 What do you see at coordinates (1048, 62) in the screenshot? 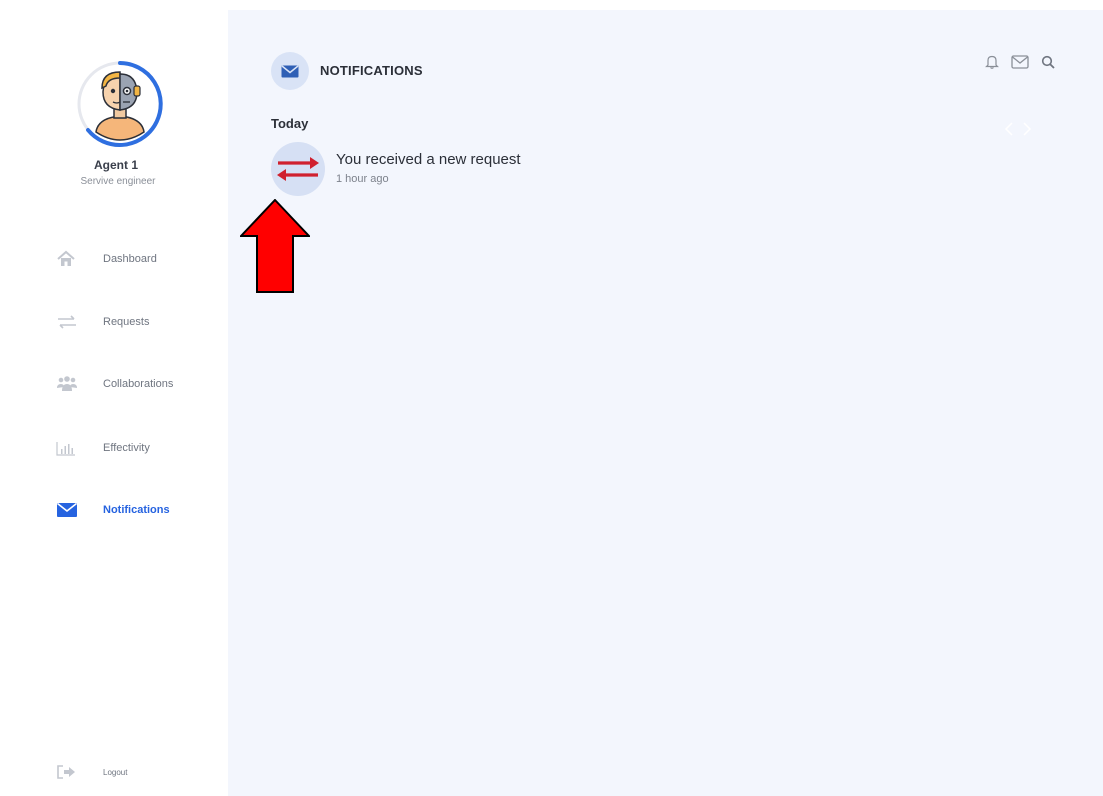
I see `search-icon` at bounding box center [1048, 62].